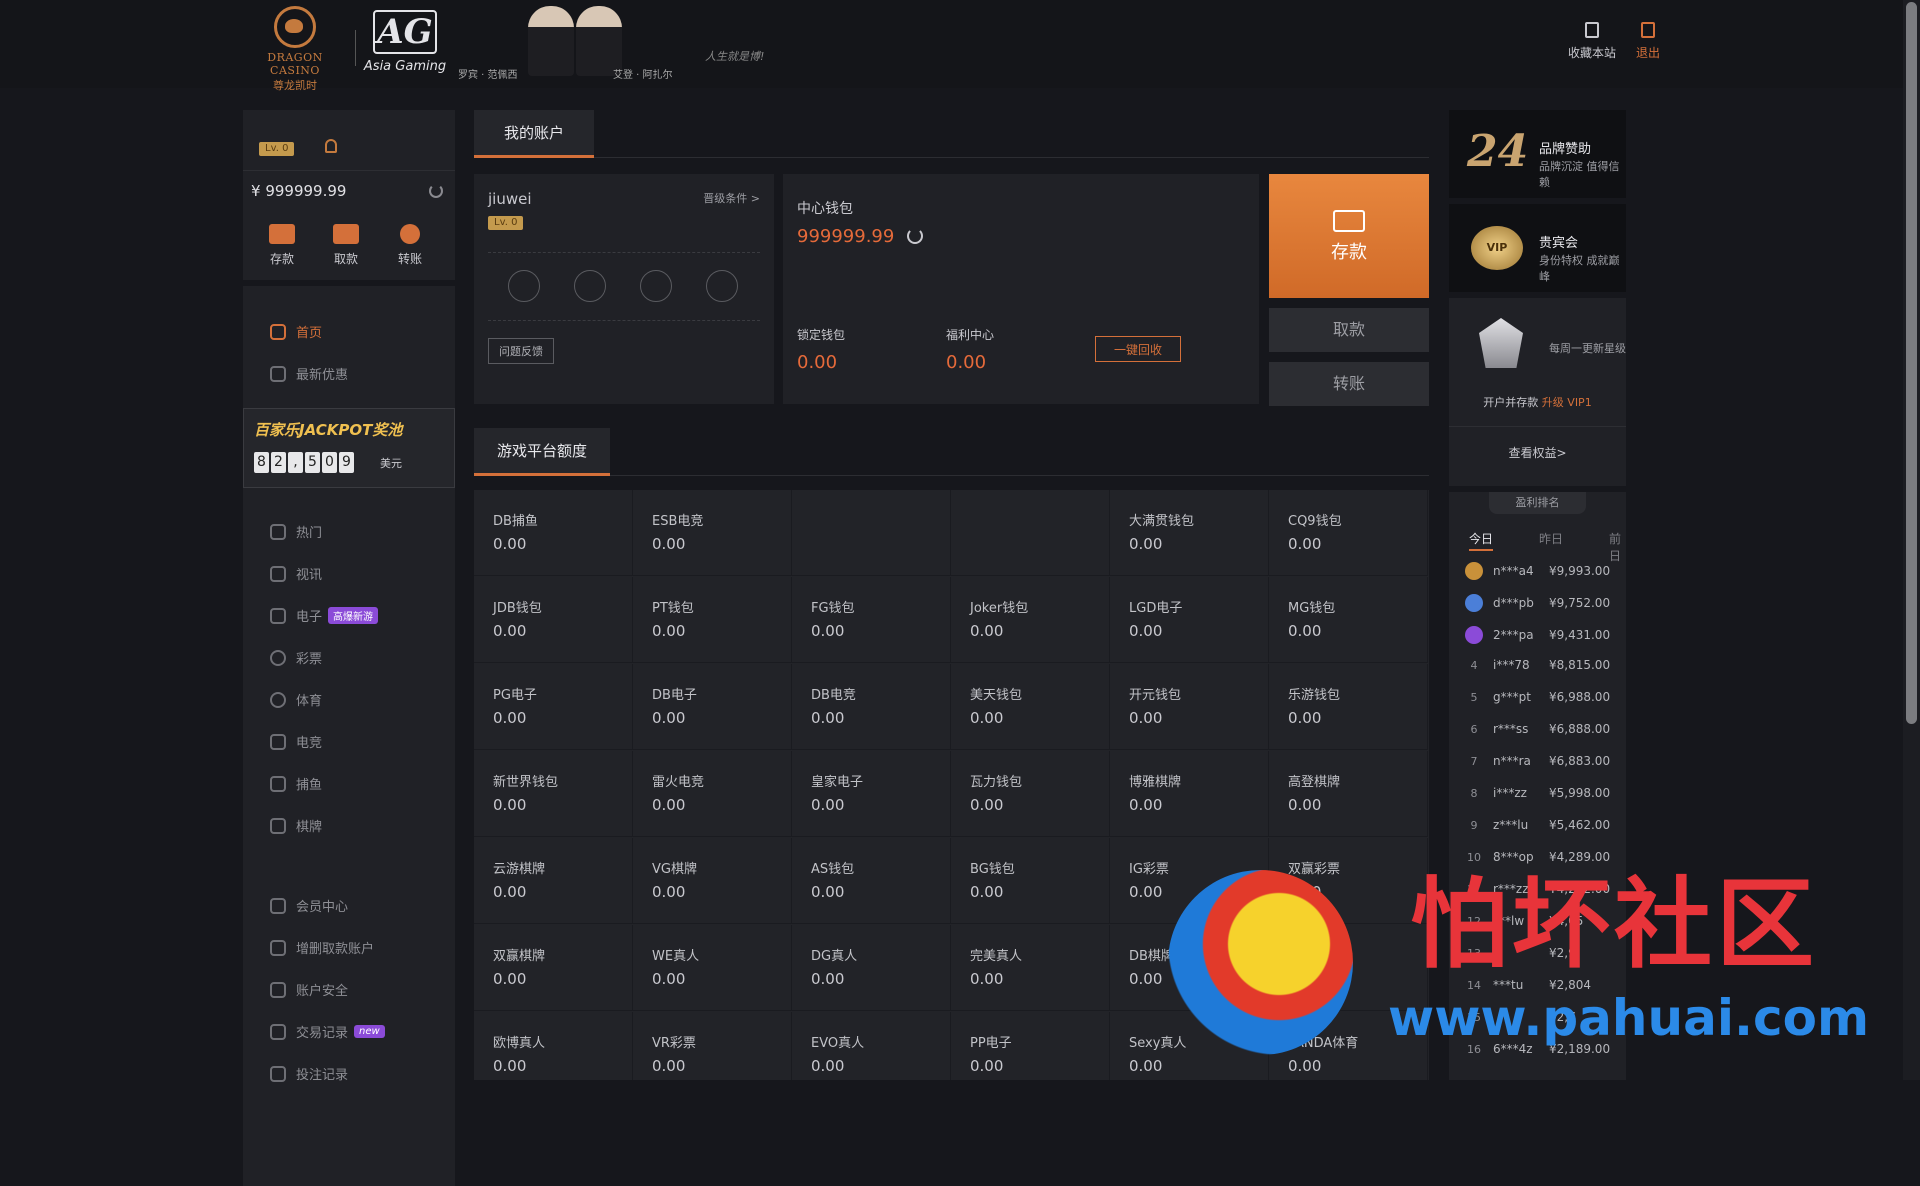 This screenshot has width=1920, height=1186. Describe the element at coordinates (1348, 1046) in the screenshot. I see `platform-wallet-cell: PANDA体育 0.00` at that location.